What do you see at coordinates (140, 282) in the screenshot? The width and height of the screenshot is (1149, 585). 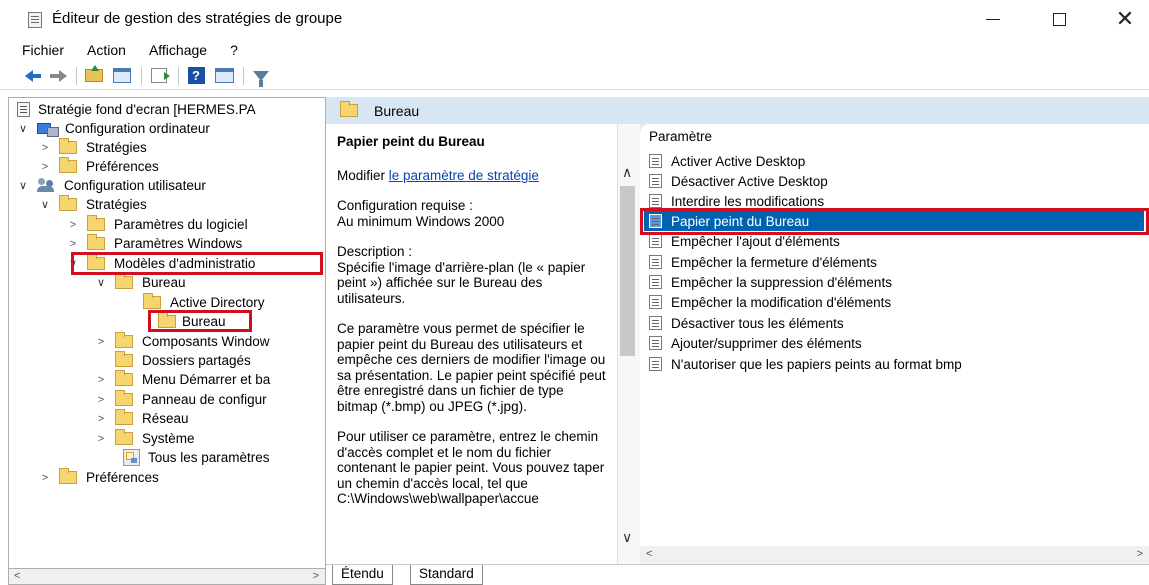 I see `tree-bureau: ∨ Bureau` at bounding box center [140, 282].